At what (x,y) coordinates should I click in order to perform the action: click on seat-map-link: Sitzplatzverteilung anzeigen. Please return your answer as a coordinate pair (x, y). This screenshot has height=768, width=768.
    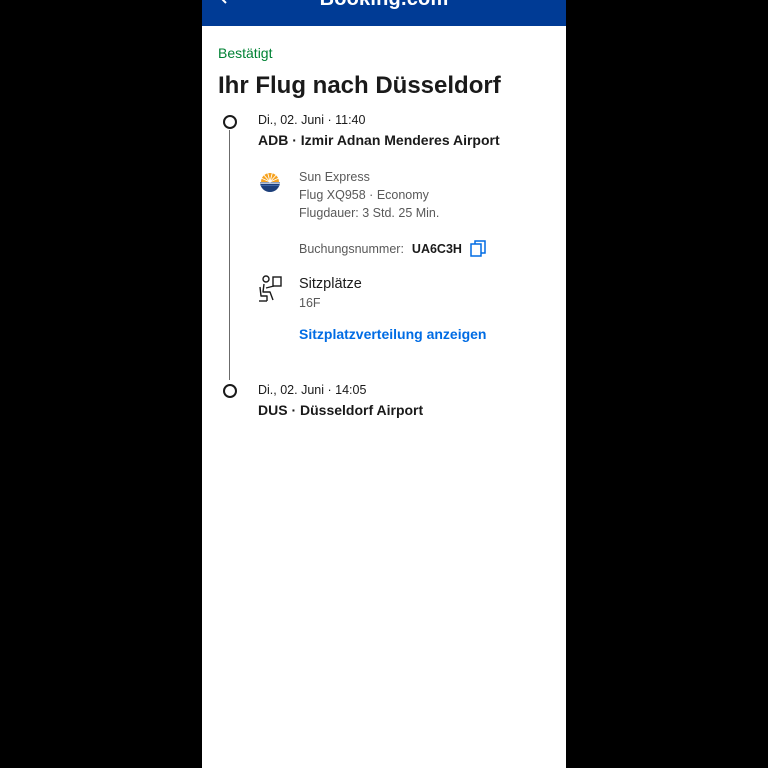
    Looking at the image, I should click on (392, 334).